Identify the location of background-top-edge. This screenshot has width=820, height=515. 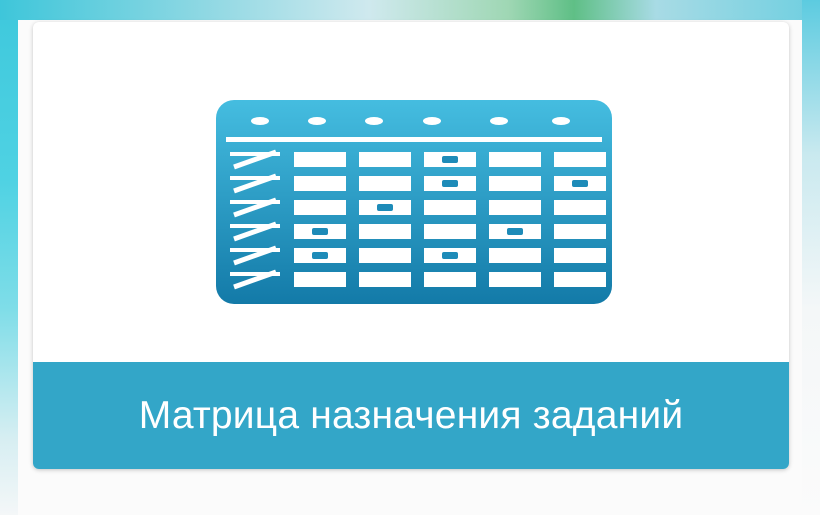
(410, 10).